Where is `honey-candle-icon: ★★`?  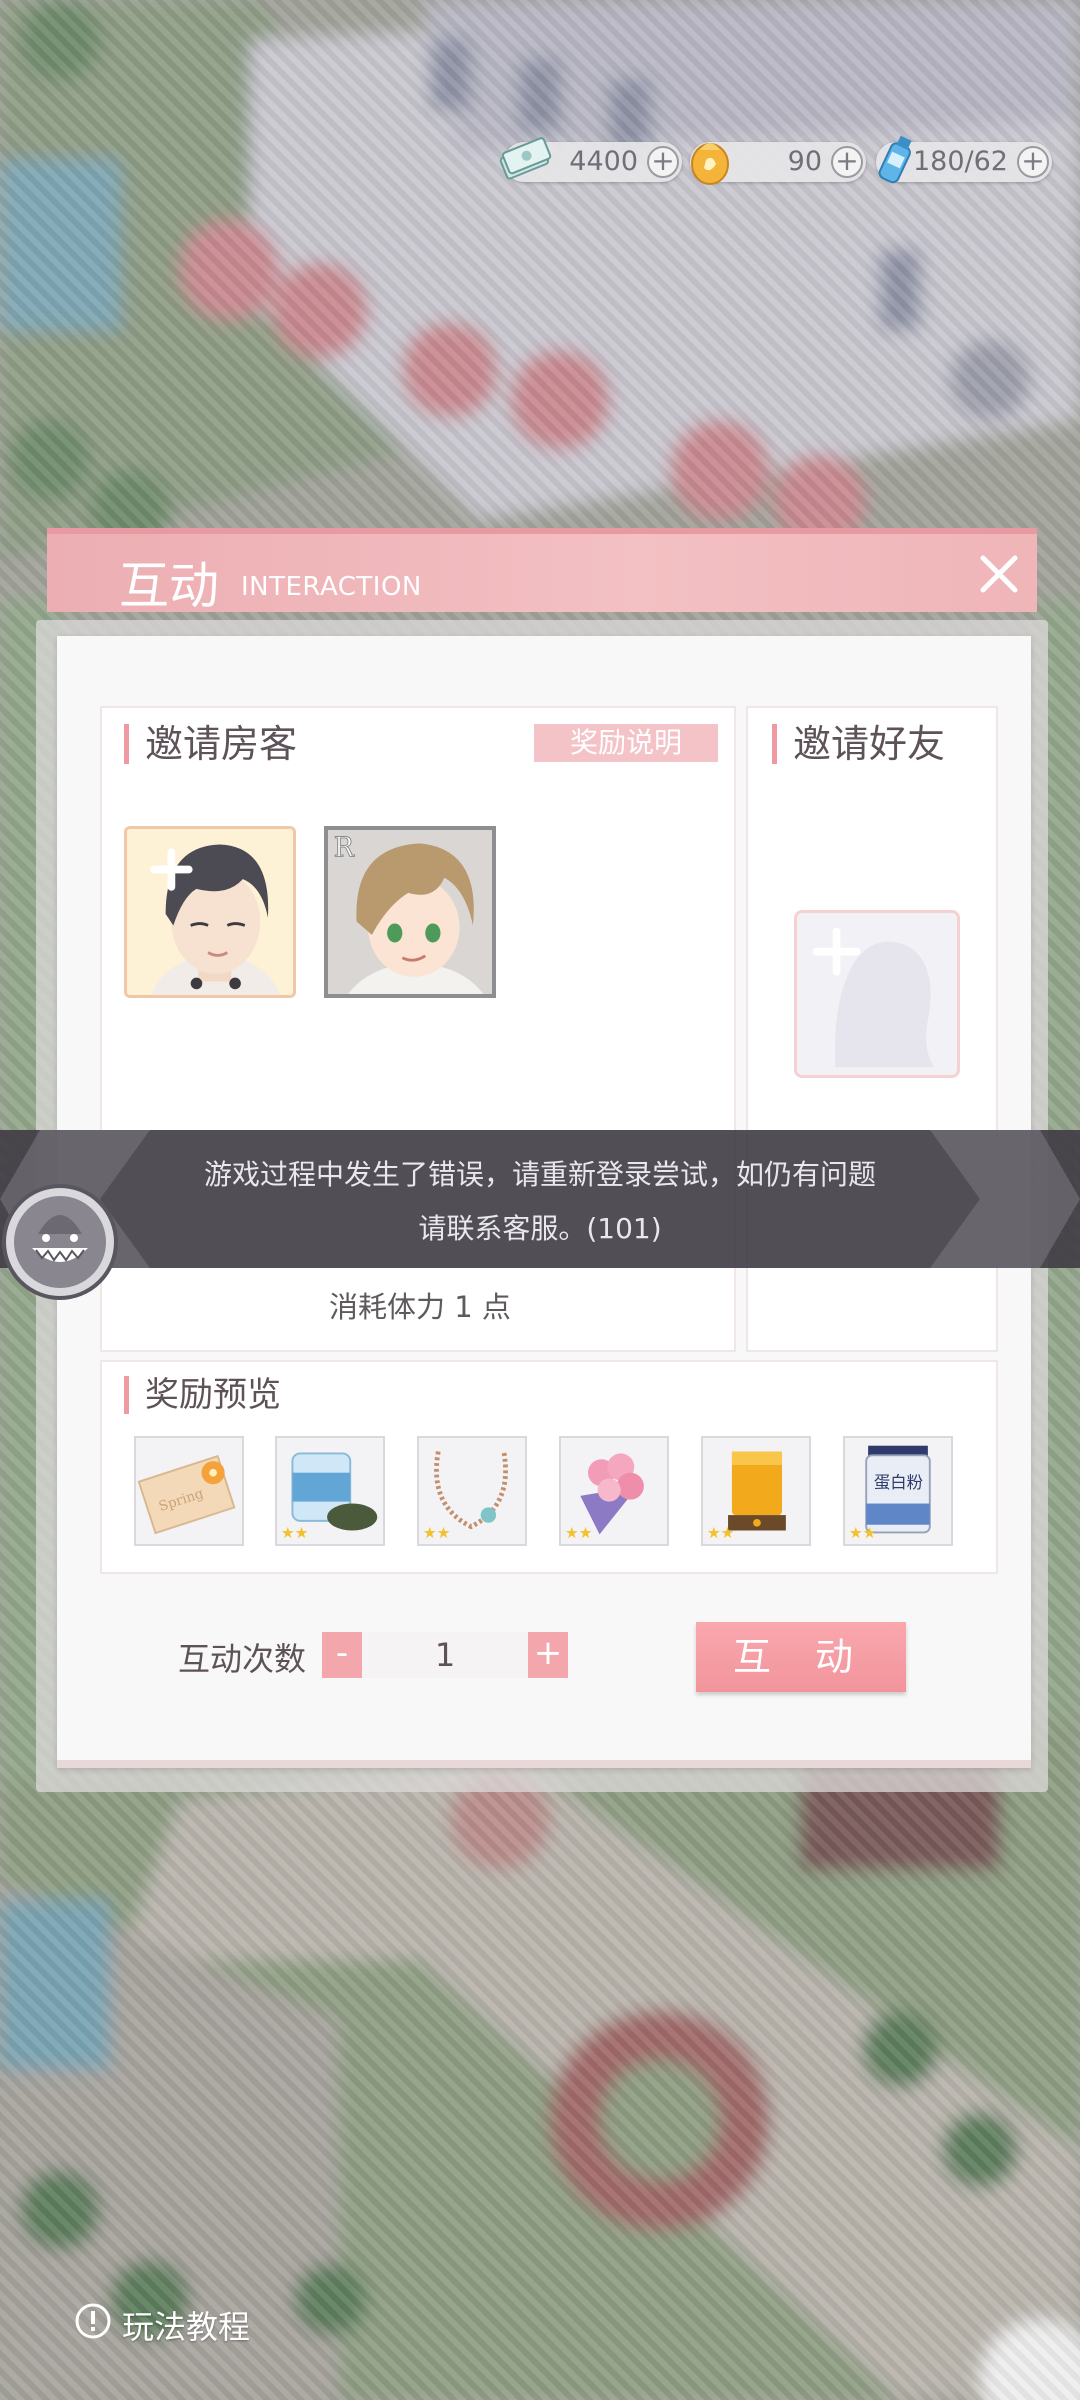 honey-candle-icon: ★★ is located at coordinates (756, 1491).